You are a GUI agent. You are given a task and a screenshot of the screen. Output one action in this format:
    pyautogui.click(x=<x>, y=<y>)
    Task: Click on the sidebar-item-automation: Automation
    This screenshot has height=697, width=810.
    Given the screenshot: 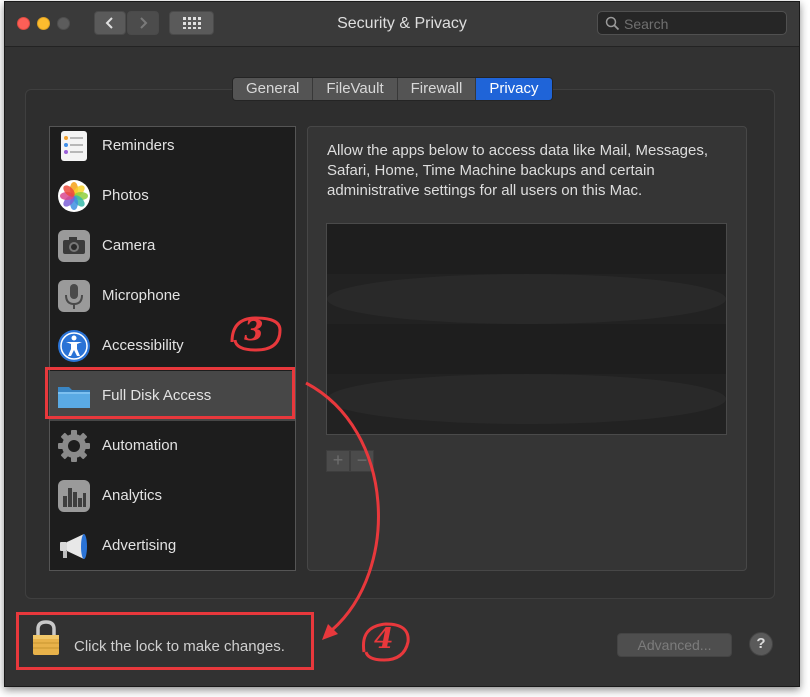 What is the action you would take?
    pyautogui.click(x=172, y=446)
    